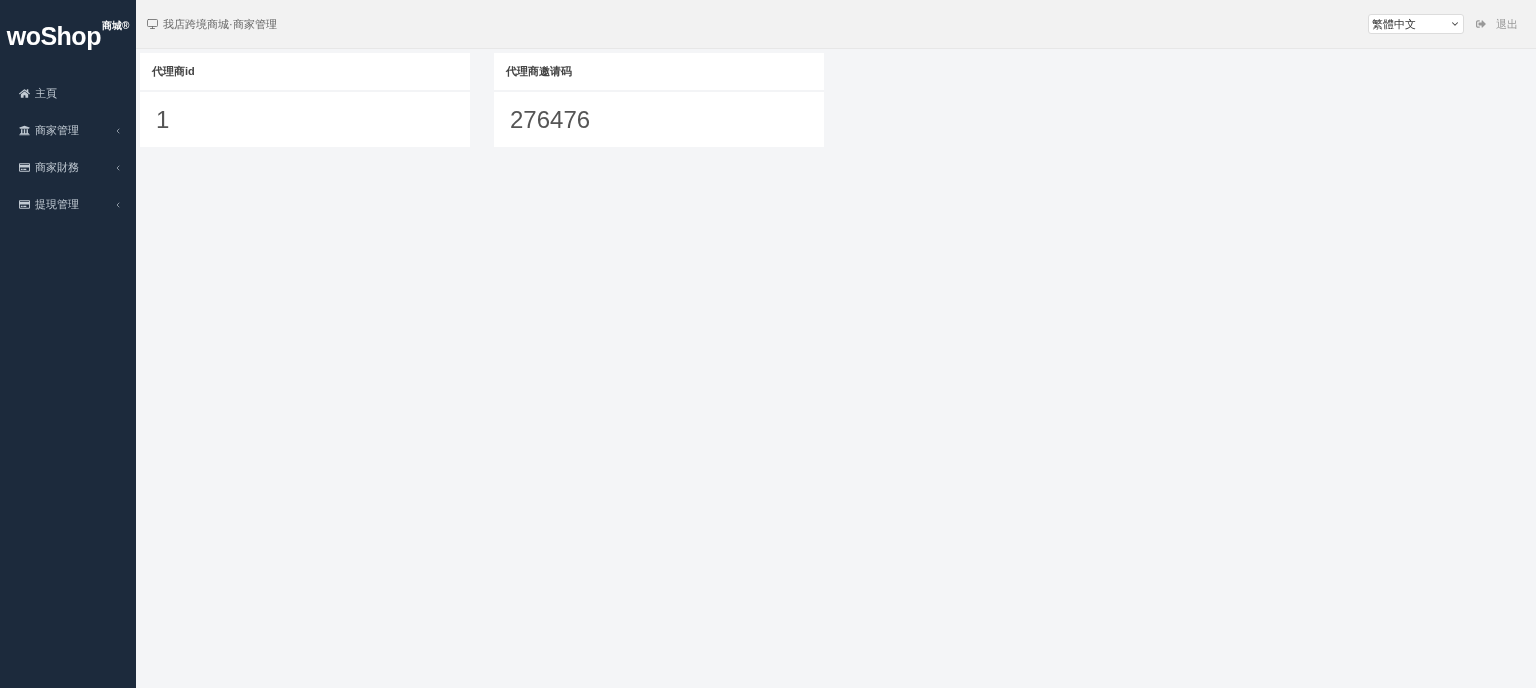 The height and width of the screenshot is (688, 1536). I want to click on language-select: 繁體中文, so click(1416, 24).